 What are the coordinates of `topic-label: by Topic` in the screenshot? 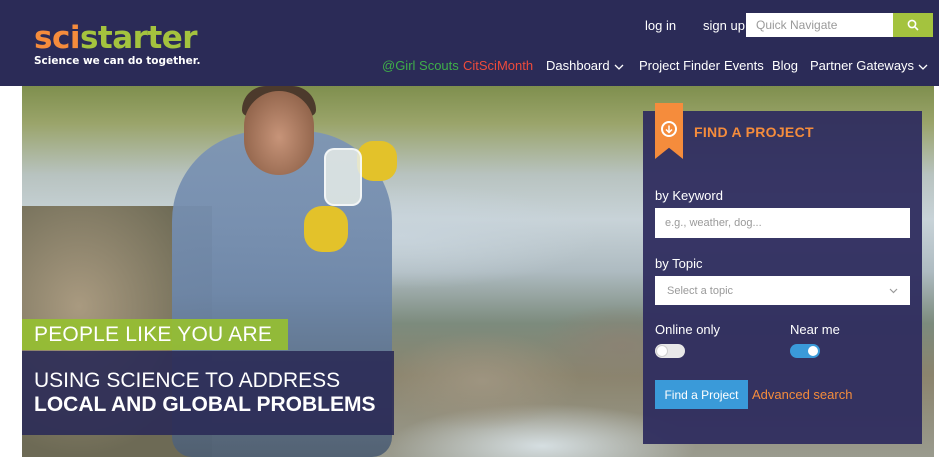 It's located at (679, 263).